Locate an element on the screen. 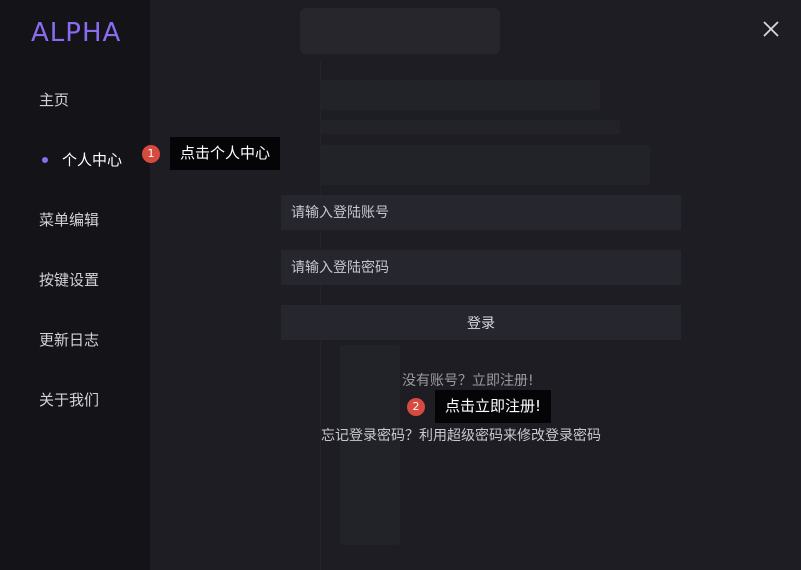 Image resolution: width=801 pixels, height=570 pixels. tooltip-text: 点击立即注册! is located at coordinates (493, 406).